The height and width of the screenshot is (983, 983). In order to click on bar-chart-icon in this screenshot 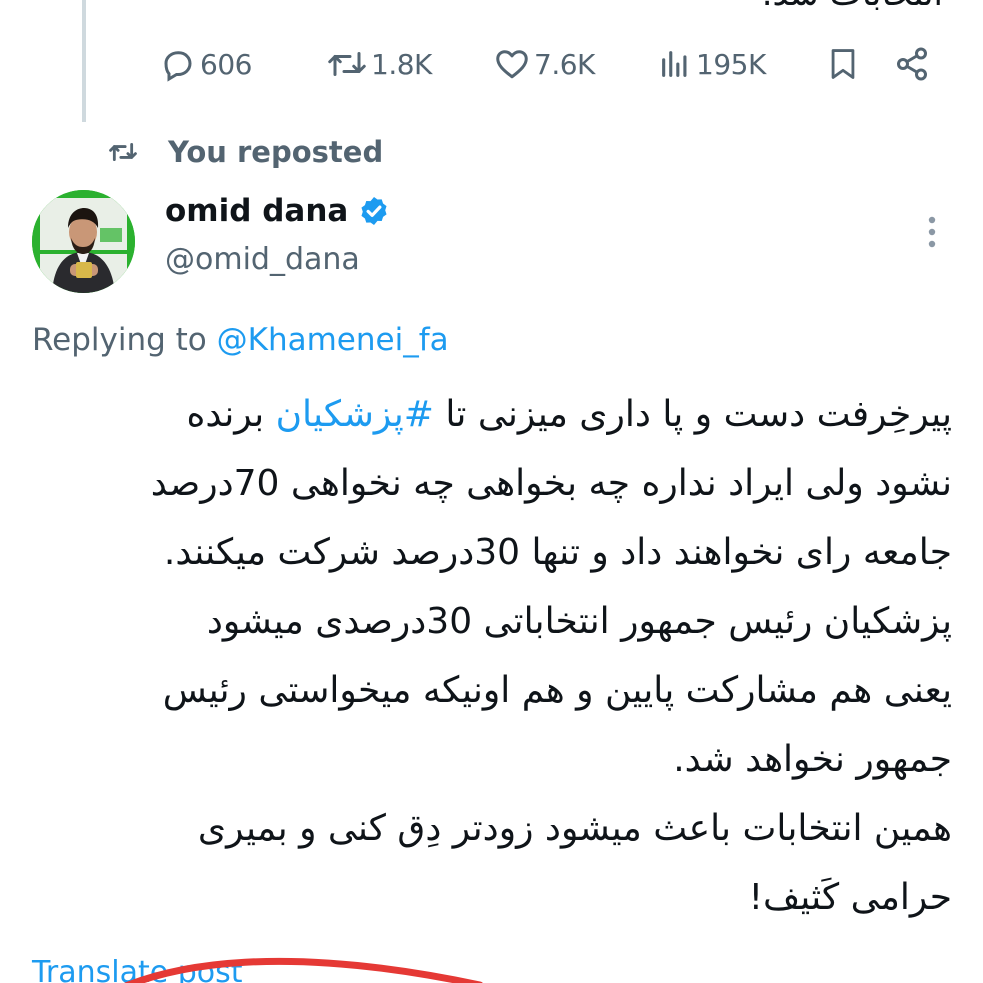, I will do `click(674, 64)`.